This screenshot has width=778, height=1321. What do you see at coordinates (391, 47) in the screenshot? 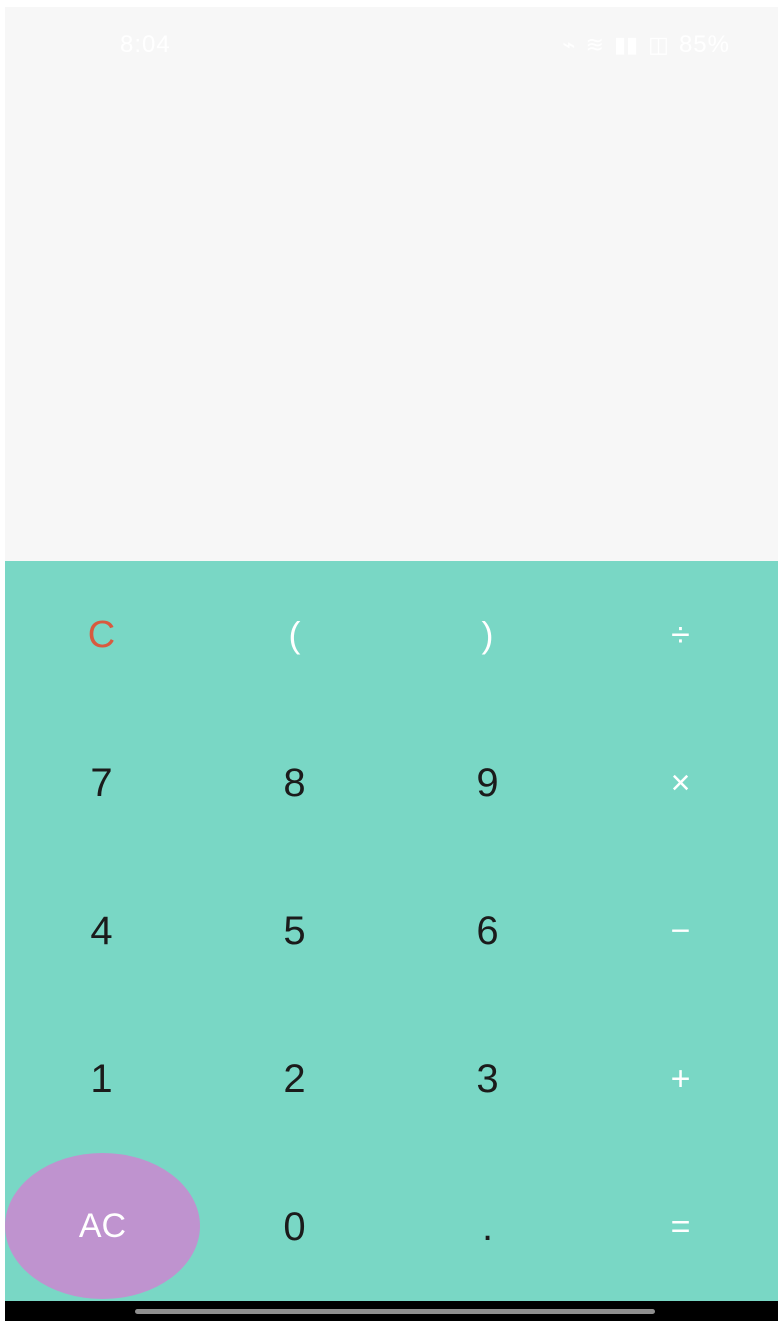
I see `status-bar: 8:04 ⌁ ≋ ▮▮ ◫ 85%` at bounding box center [391, 47].